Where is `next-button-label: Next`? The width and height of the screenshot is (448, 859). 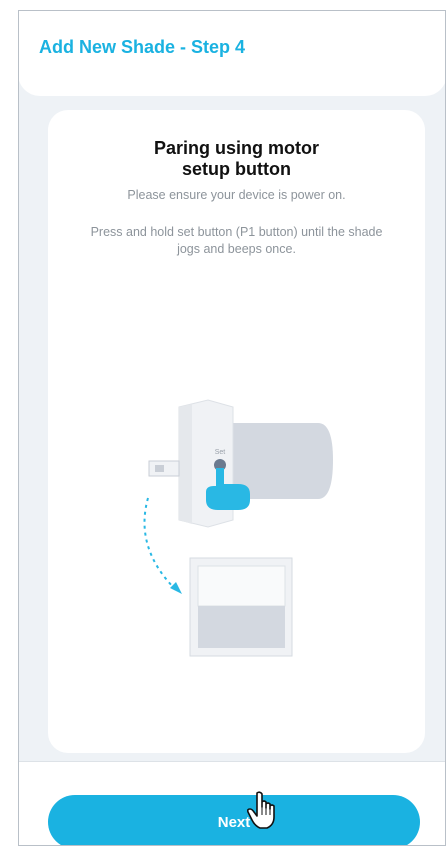 next-button-label: Next is located at coordinates (234, 822).